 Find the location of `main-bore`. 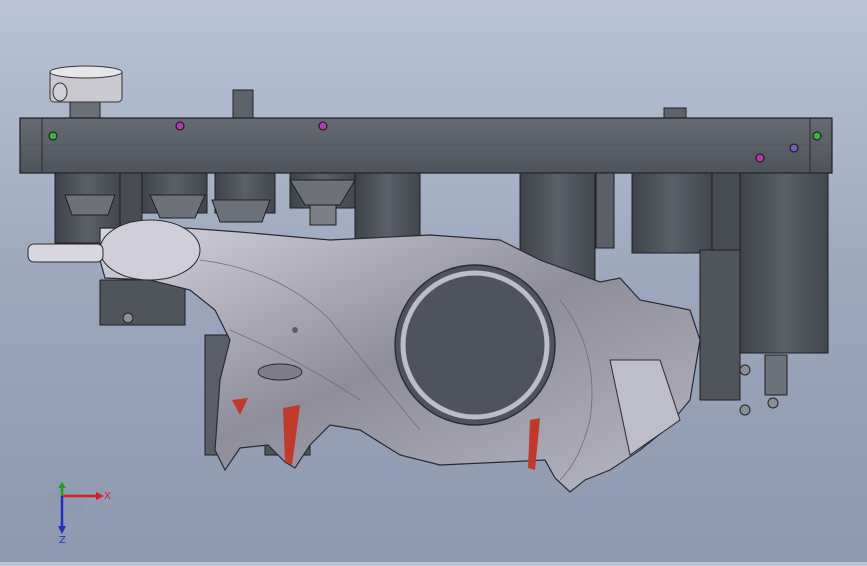

main-bore is located at coordinates (475, 345).